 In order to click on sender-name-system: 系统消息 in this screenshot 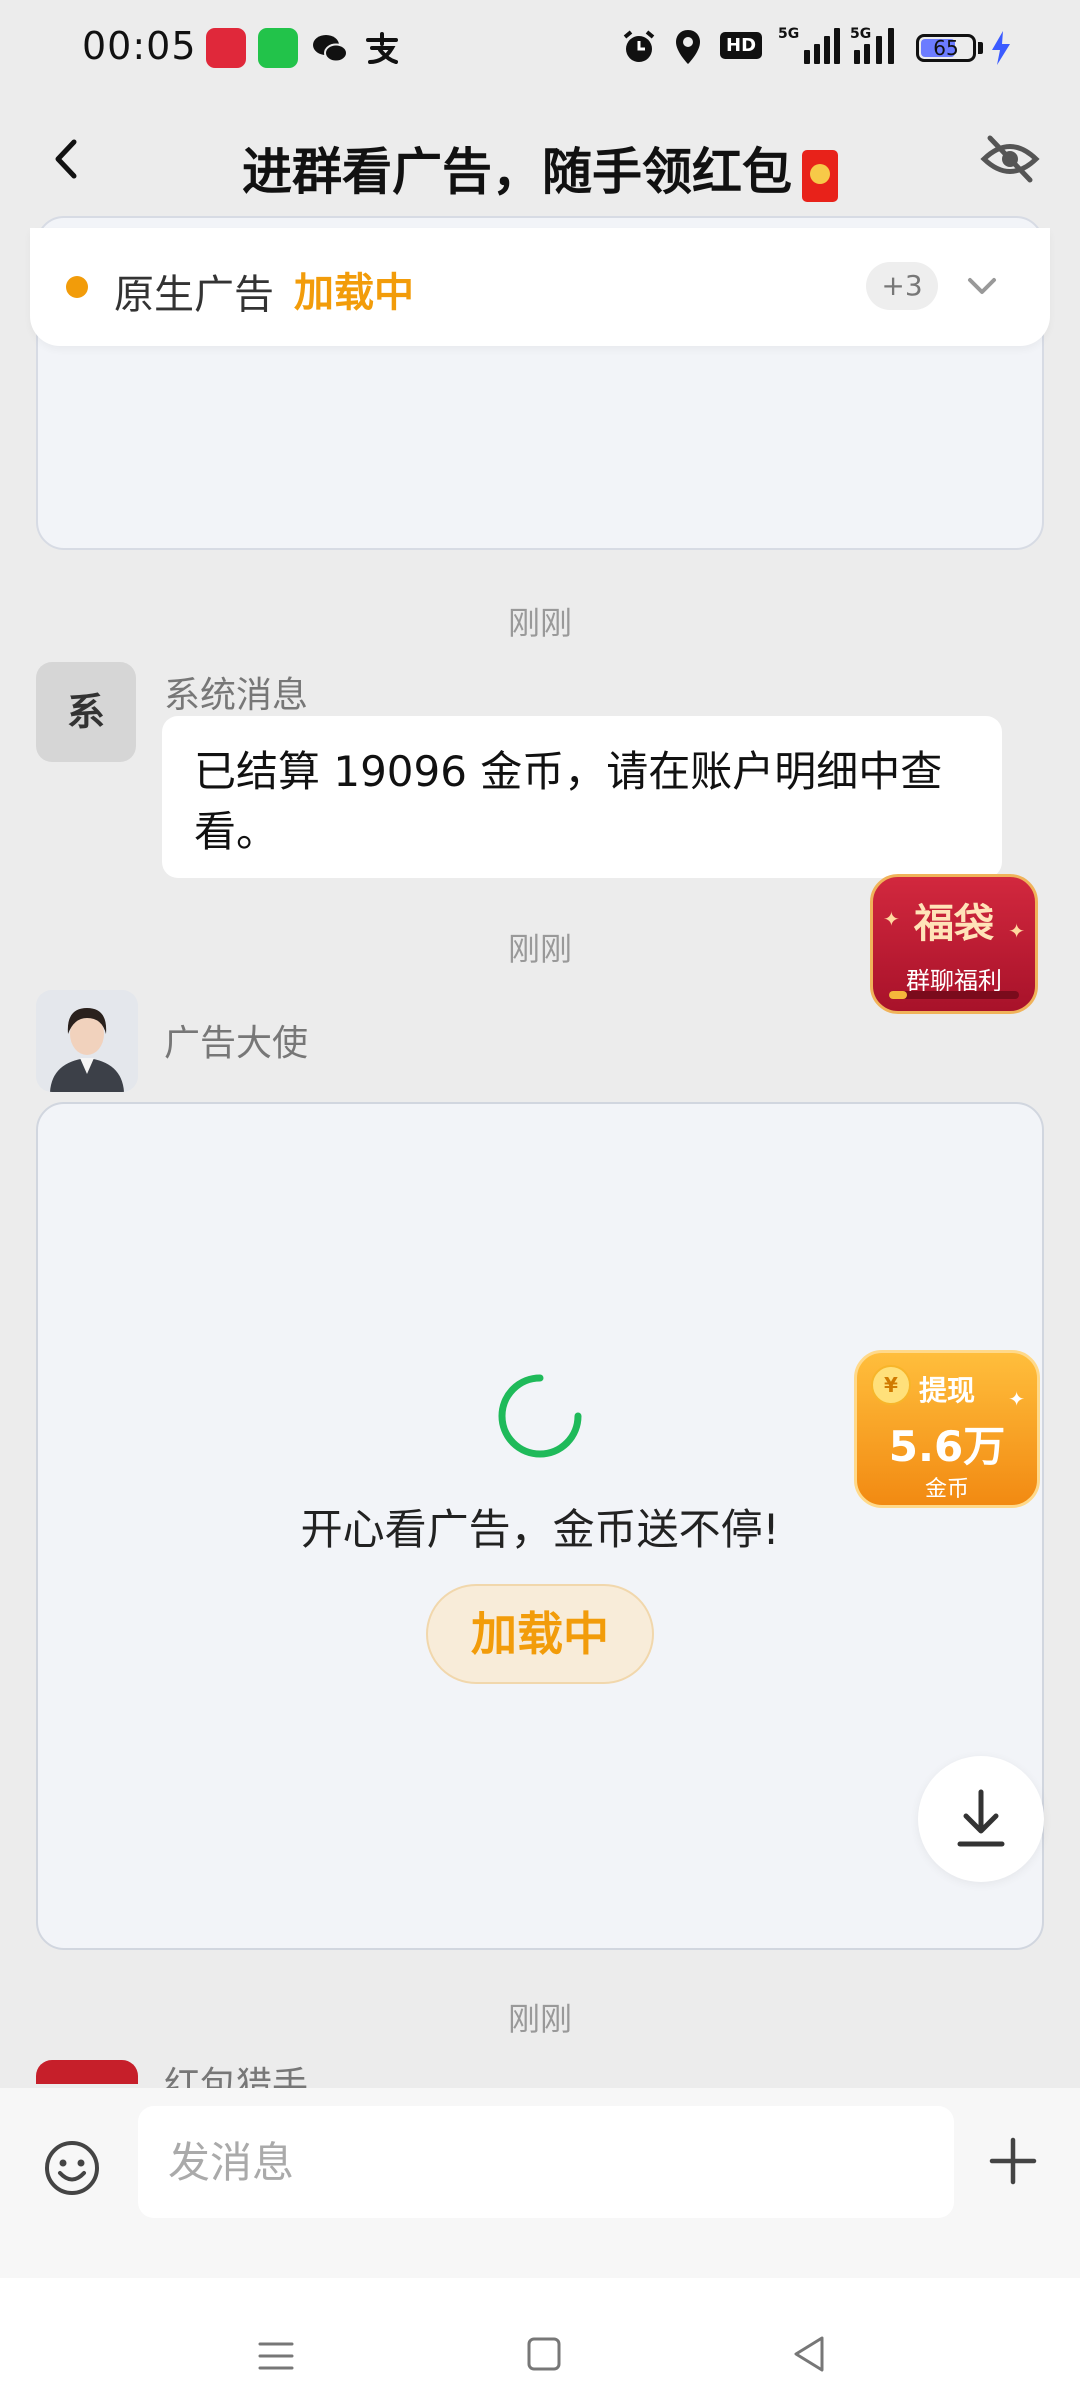, I will do `click(236, 695)`.